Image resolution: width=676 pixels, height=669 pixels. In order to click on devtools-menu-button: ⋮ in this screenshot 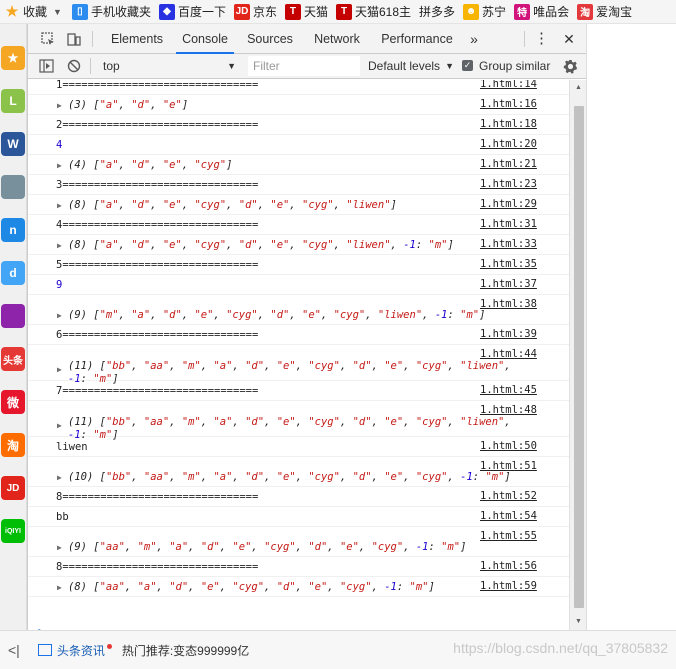, I will do `click(541, 39)`.